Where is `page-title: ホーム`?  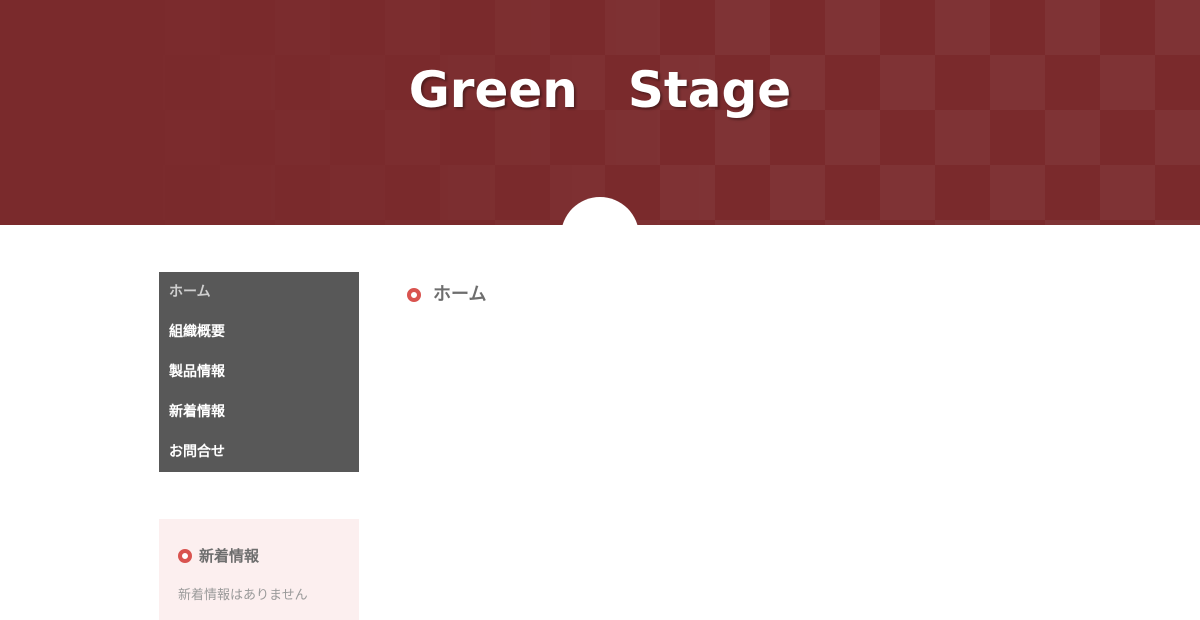
page-title: ホーム is located at coordinates (446, 295).